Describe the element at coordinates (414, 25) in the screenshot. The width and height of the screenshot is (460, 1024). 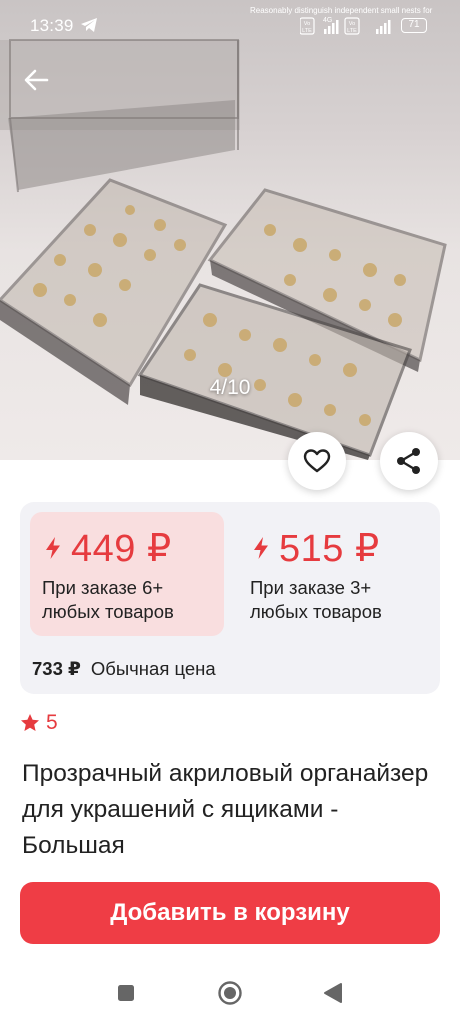
I see `battery-icon: 71` at that location.